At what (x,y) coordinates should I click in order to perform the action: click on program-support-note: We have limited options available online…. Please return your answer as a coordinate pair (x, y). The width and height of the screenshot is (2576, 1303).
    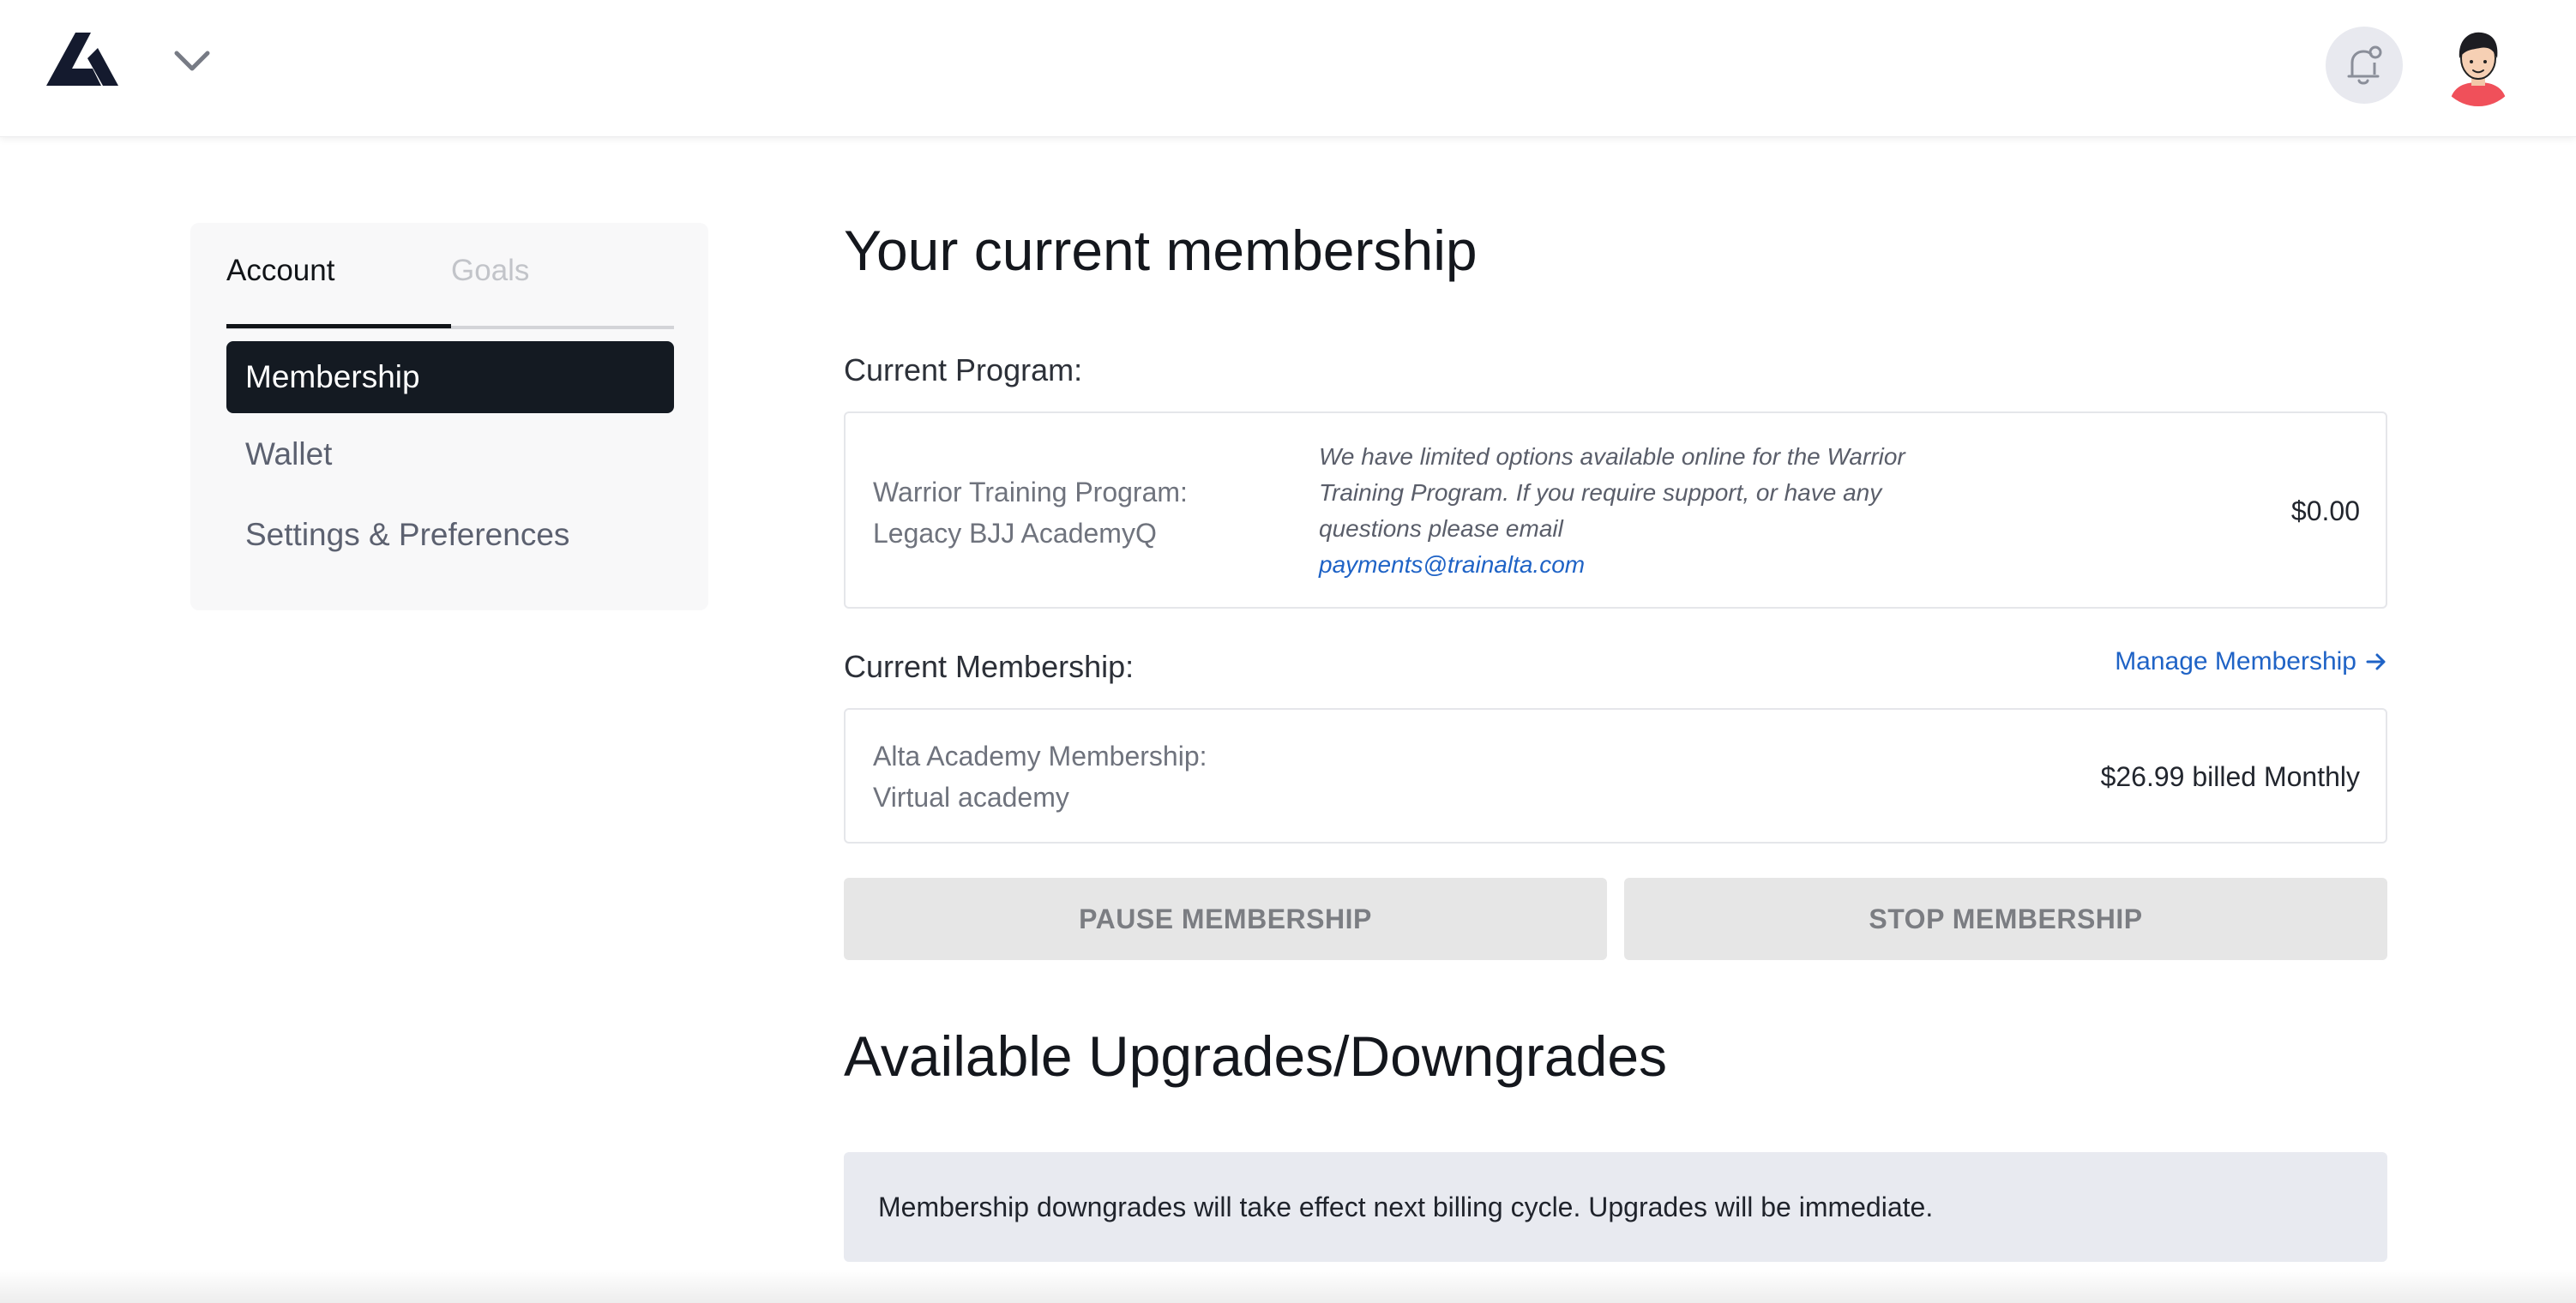
    Looking at the image, I should click on (1619, 511).